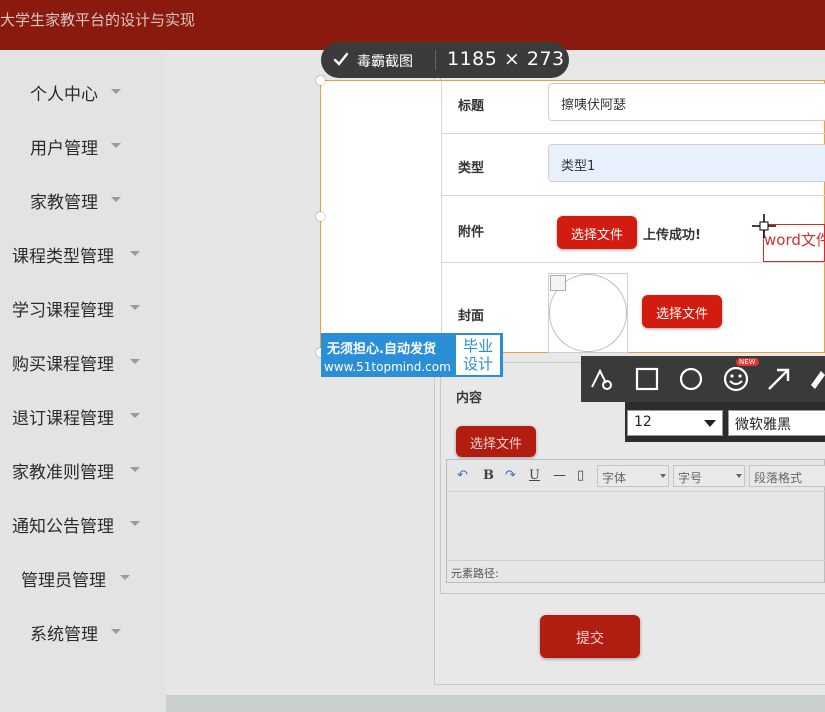 The image size is (825, 712). What do you see at coordinates (477, 346) in the screenshot?
I see `watermark-badge-line1: 毕业` at bounding box center [477, 346].